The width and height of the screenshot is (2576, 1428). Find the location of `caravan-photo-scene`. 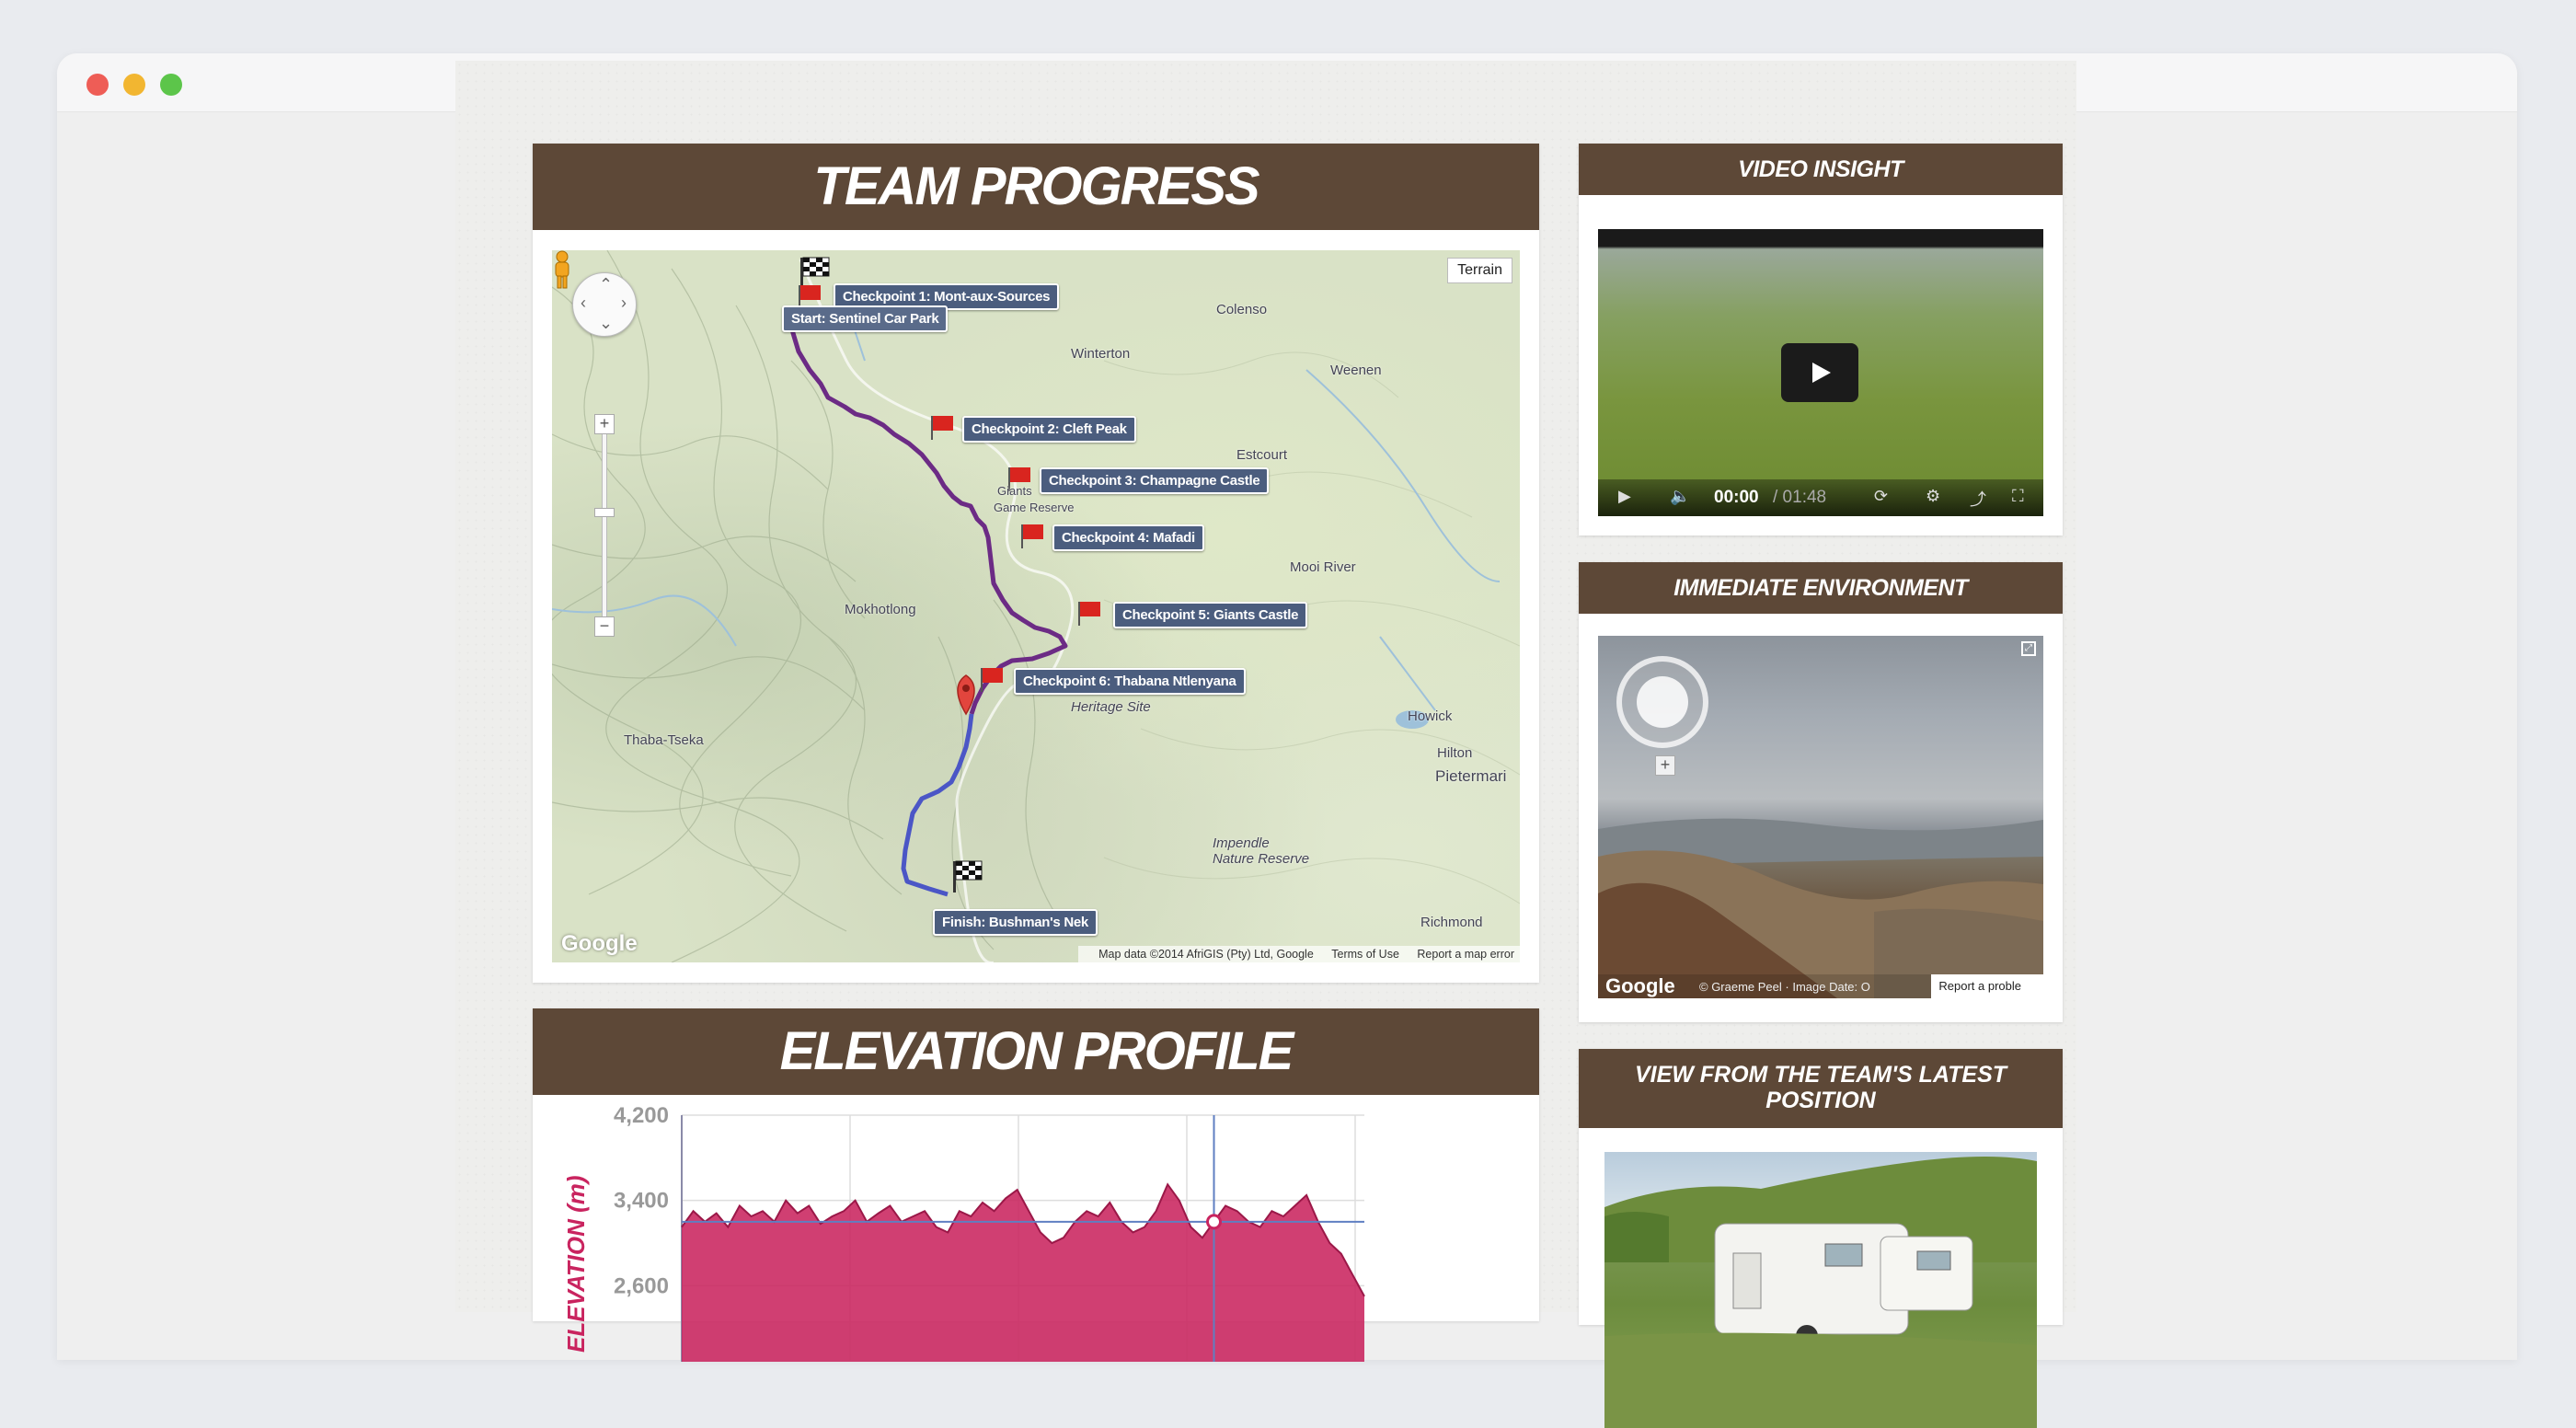

caravan-photo-scene is located at coordinates (1820, 1292).